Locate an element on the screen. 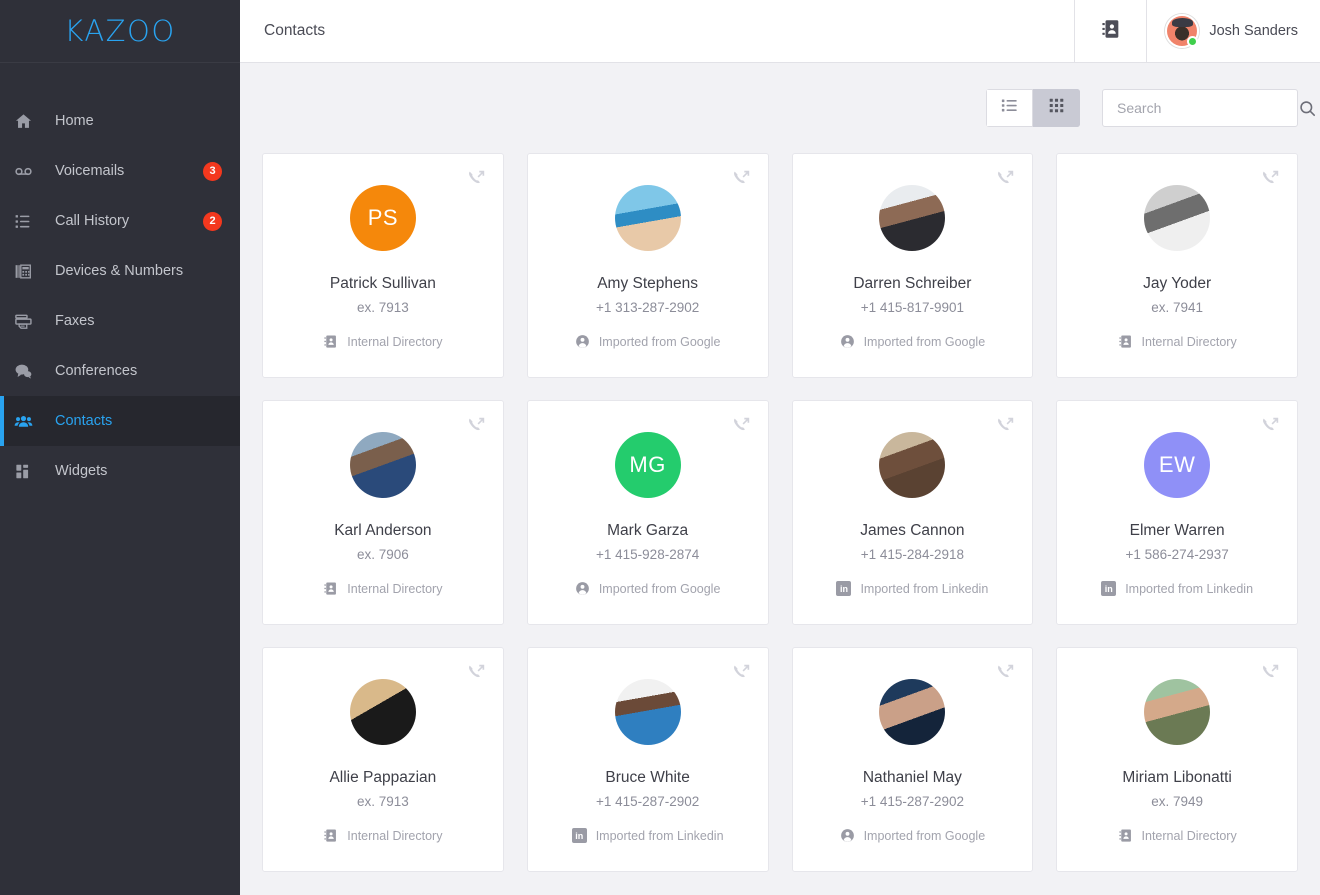  sidebar-item-faxes: Faxes is located at coordinates (120, 321).